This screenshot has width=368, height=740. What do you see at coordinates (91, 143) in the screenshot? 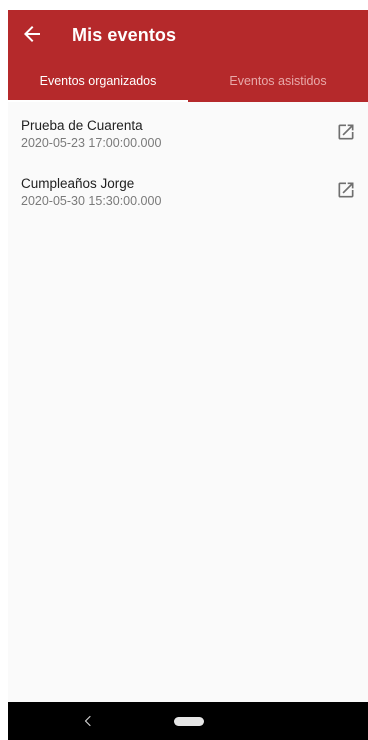
I see `event-datetime: 2020-05-23 17:00:00.000` at bounding box center [91, 143].